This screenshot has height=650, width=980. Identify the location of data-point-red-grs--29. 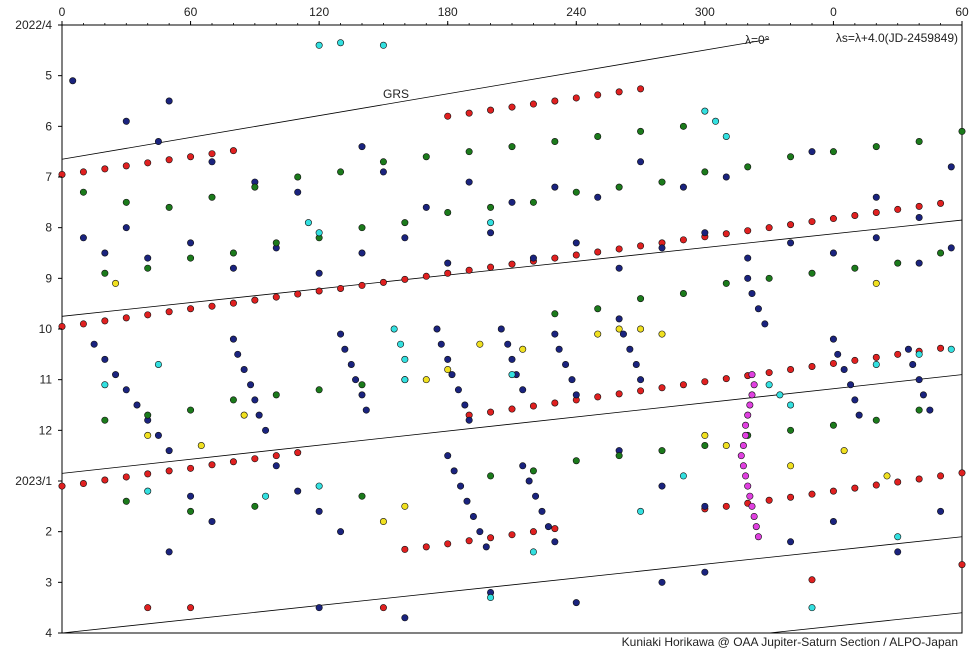
(426, 276).